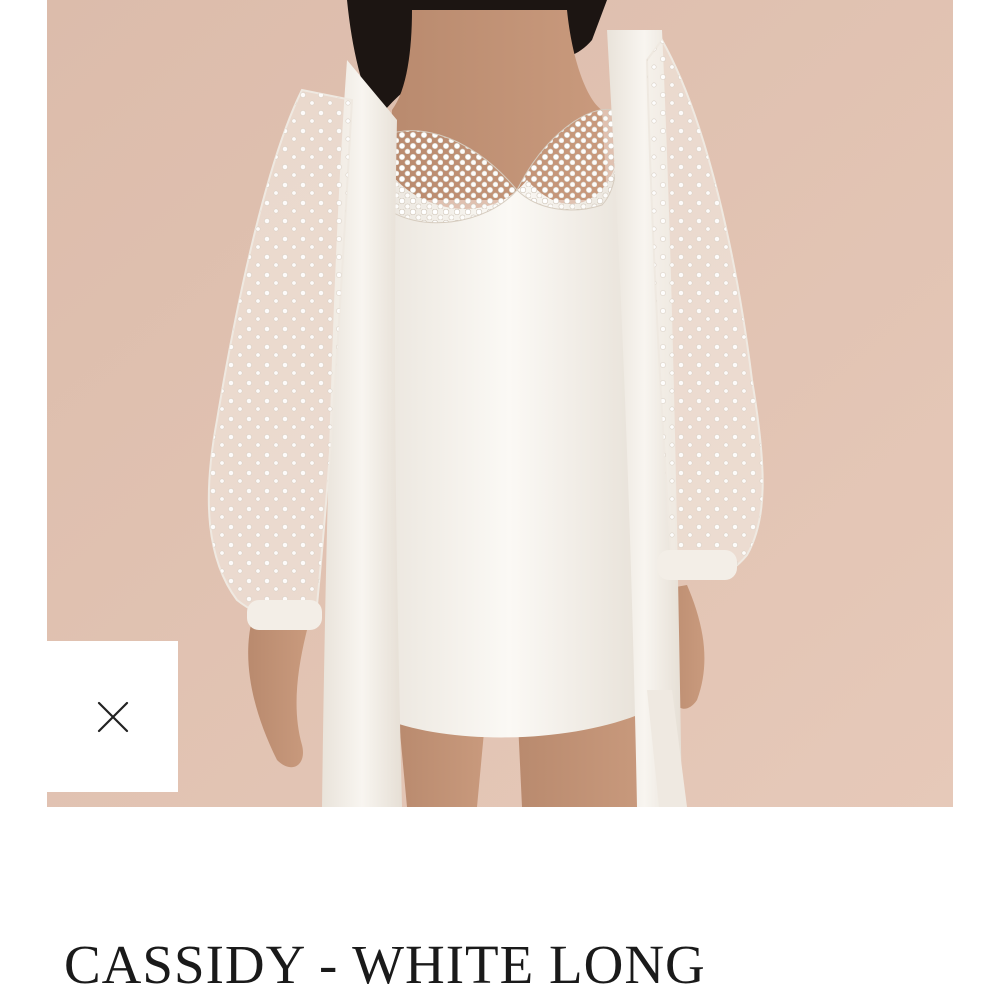 Image resolution: width=1000 pixels, height=1000 pixels. I want to click on close-icon, so click(112, 716).